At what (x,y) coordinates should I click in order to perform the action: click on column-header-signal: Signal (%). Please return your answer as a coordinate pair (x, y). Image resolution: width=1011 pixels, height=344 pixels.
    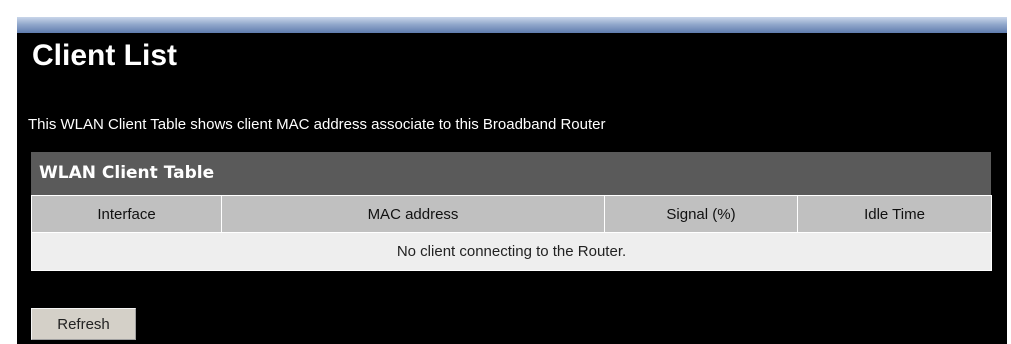
    Looking at the image, I should click on (701, 214).